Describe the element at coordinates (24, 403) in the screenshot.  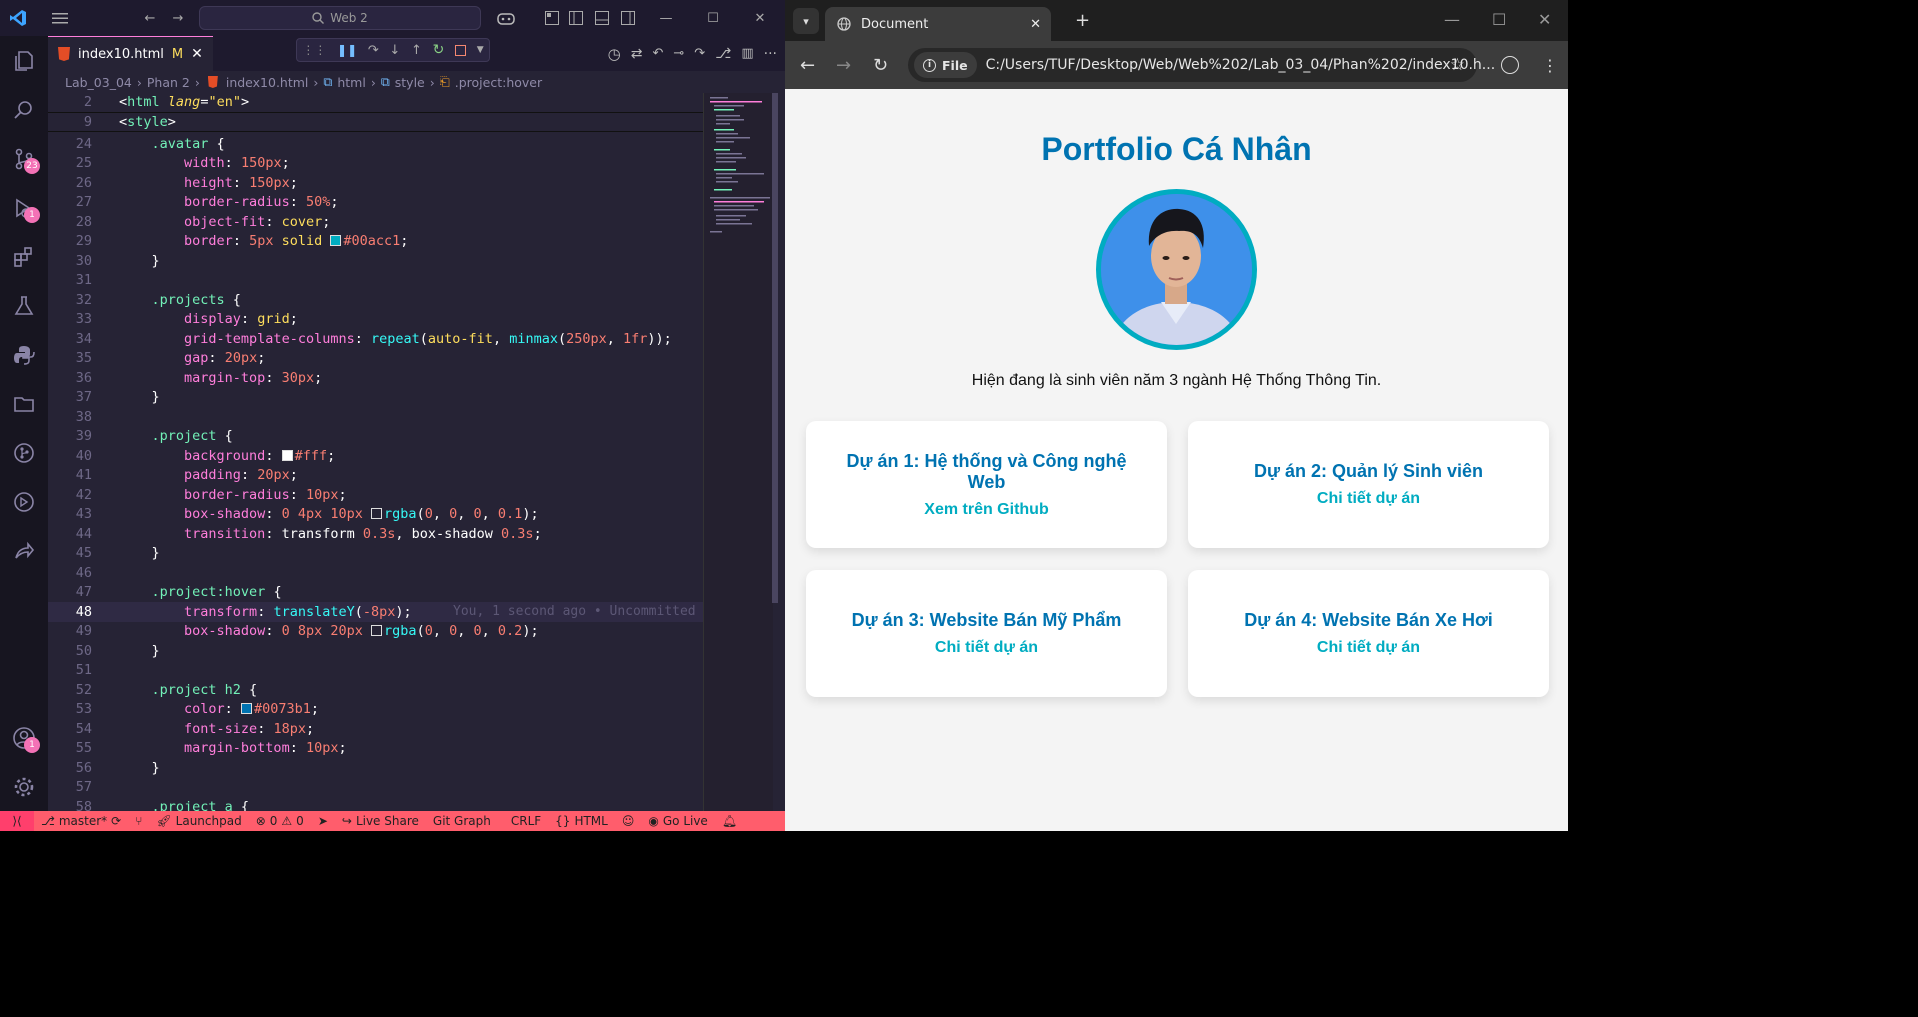
I see `folder-icon` at that location.